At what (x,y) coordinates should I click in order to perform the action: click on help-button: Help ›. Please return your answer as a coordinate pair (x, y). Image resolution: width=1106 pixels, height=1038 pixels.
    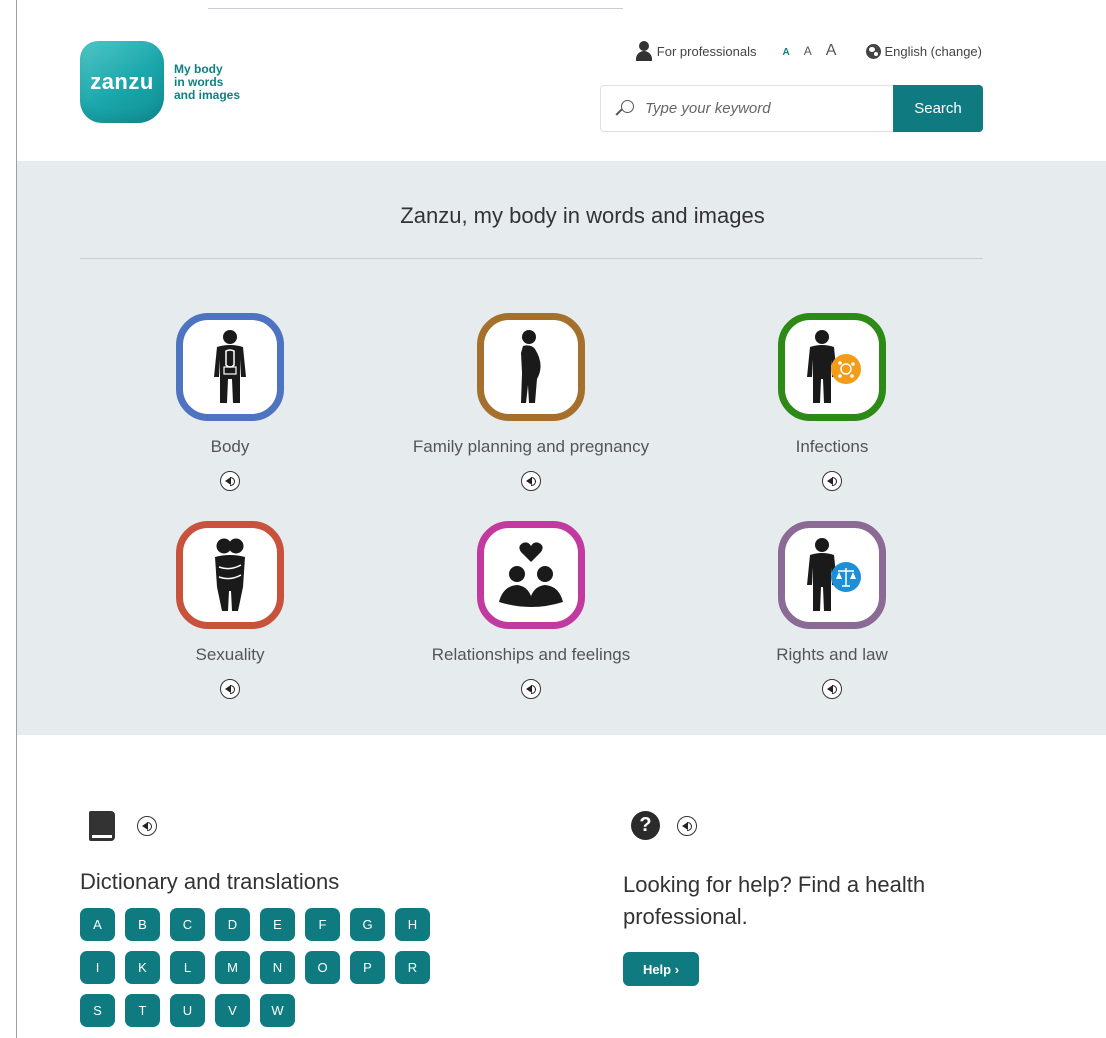
    Looking at the image, I should click on (661, 969).